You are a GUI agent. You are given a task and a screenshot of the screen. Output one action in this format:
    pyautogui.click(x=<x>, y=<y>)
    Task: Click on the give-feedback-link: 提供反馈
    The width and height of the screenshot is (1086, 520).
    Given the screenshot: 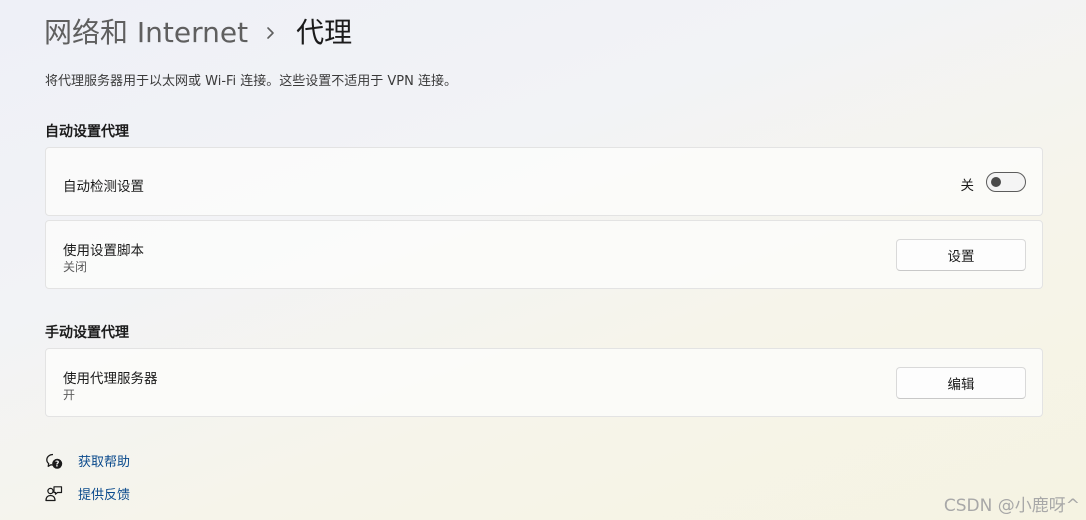 What is the action you would take?
    pyautogui.click(x=104, y=493)
    